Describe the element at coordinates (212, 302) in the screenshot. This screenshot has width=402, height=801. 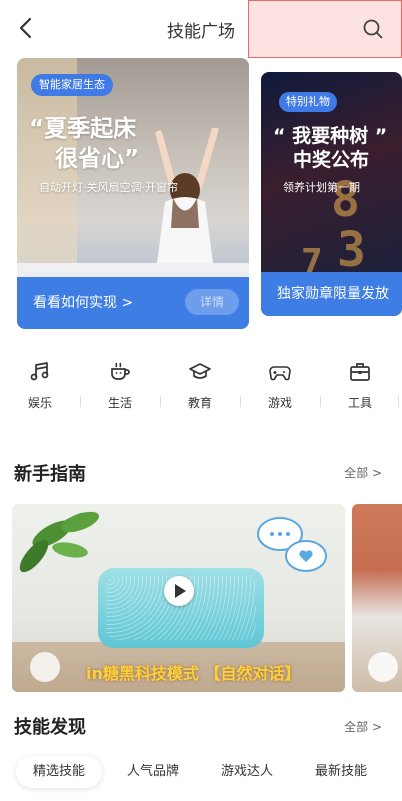
I see `details-button: 详情` at that location.